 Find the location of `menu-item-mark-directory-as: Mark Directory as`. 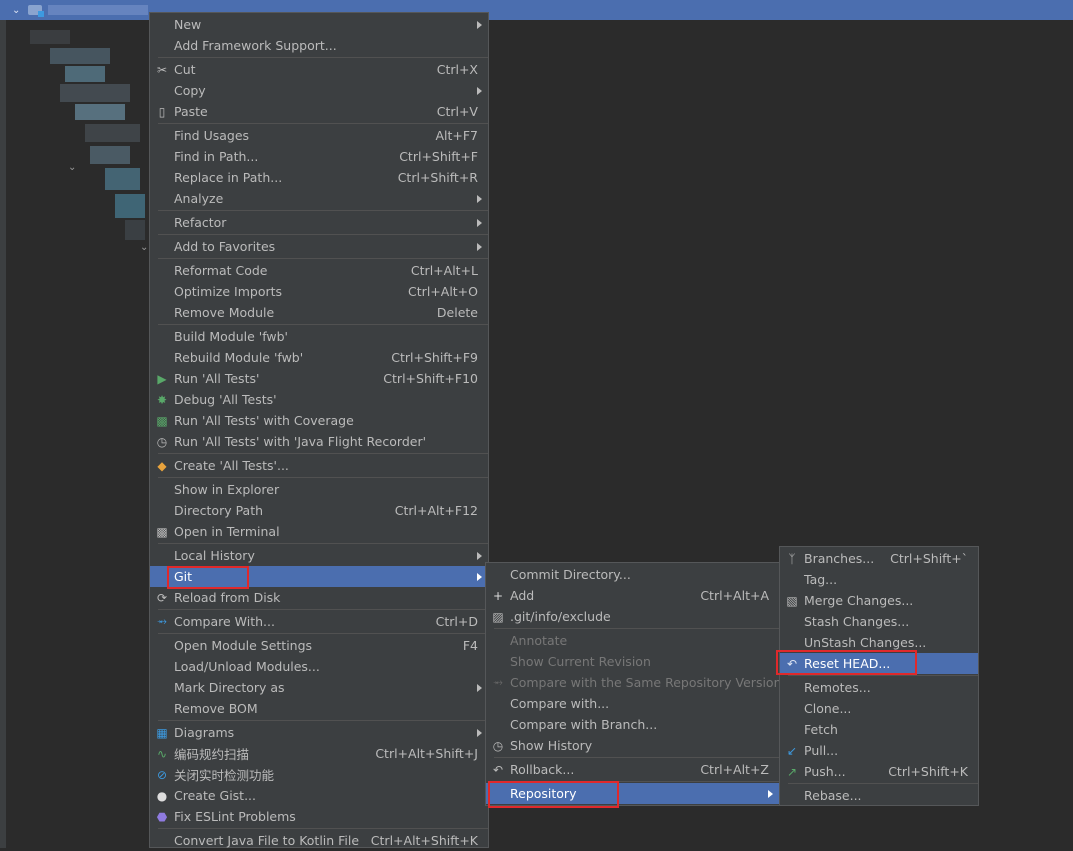

menu-item-mark-directory-as: Mark Directory as is located at coordinates (319, 687).